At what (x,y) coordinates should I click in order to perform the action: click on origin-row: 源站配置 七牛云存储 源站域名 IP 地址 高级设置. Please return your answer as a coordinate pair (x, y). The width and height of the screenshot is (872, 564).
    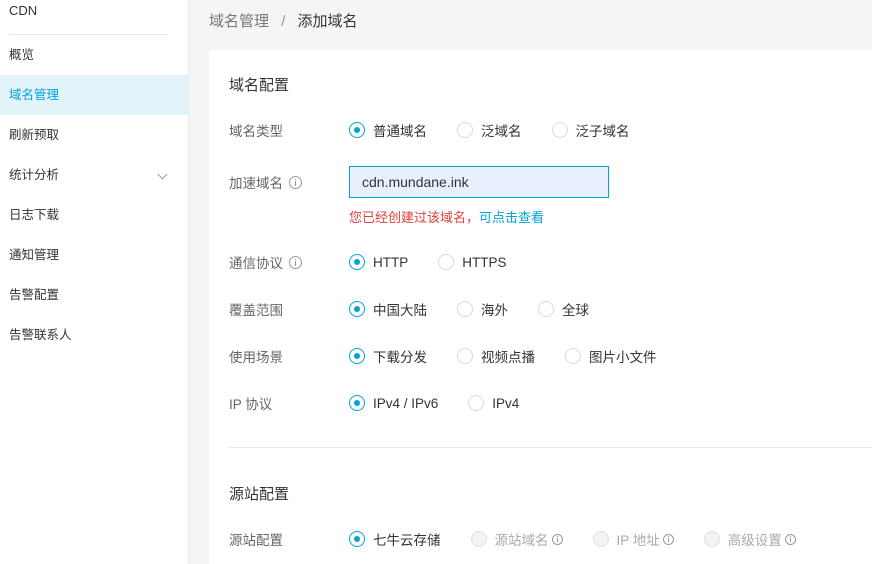
    Looking at the image, I should click on (527, 539).